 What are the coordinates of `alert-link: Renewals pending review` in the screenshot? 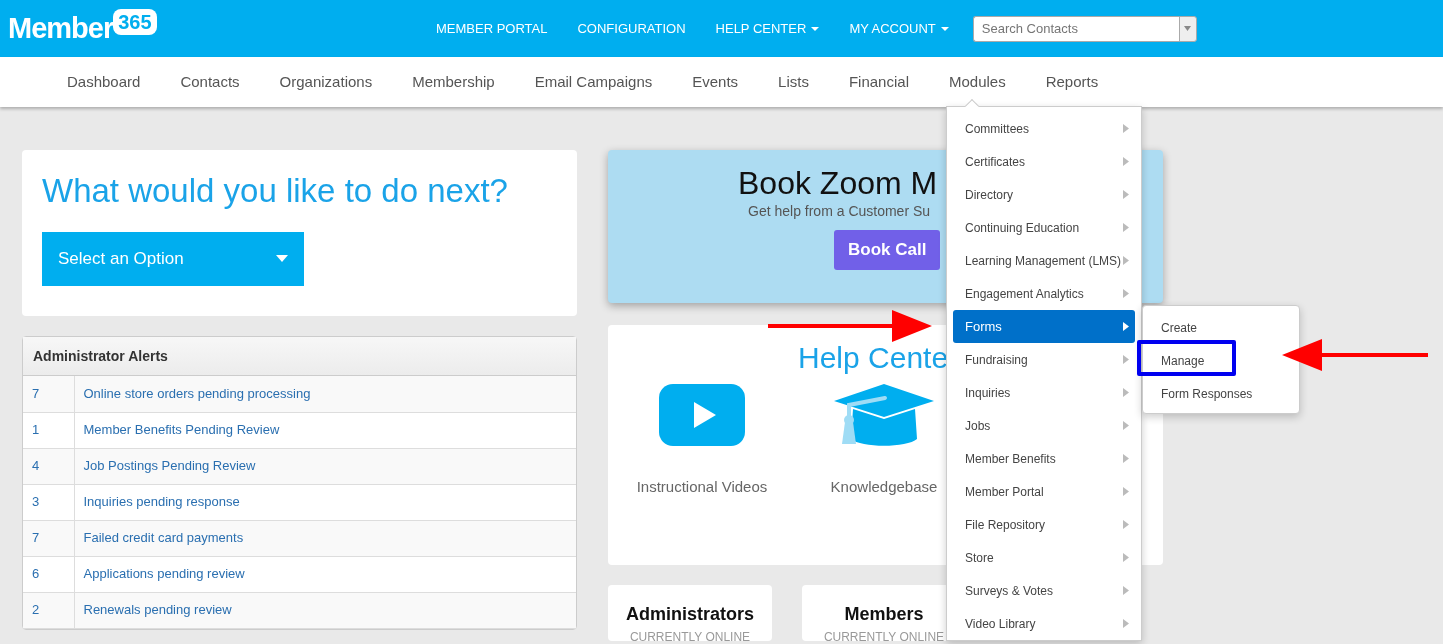 It's located at (325, 610).